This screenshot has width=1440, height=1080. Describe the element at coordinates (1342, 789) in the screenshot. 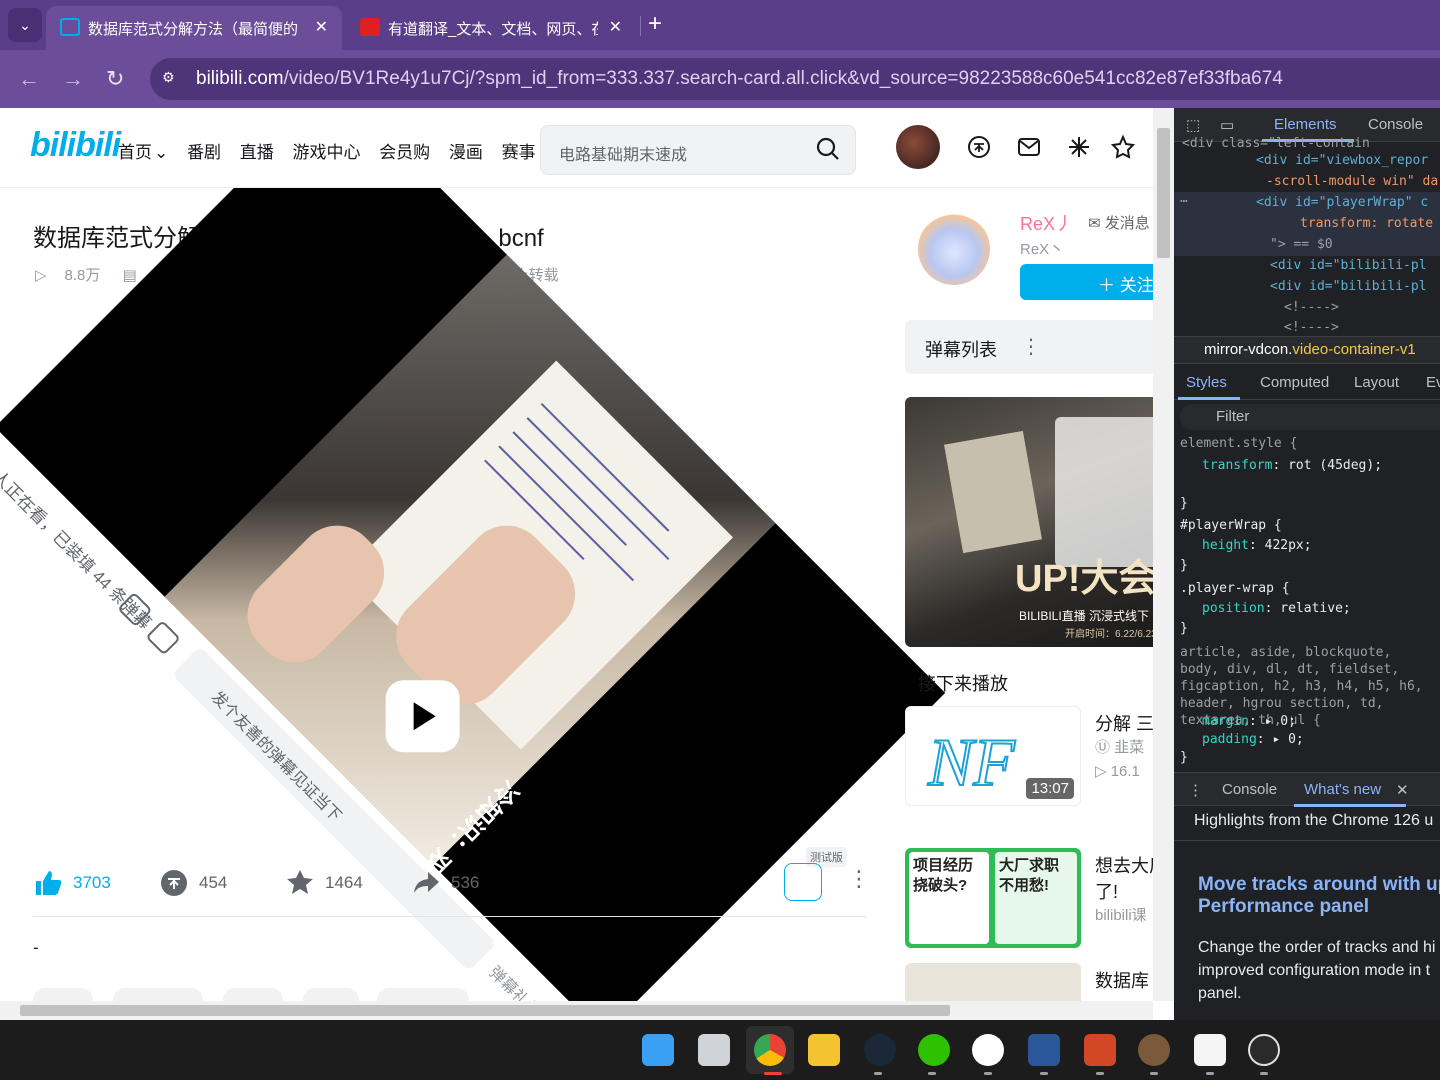

I see `drawer-tab-whats-new: What's new` at that location.